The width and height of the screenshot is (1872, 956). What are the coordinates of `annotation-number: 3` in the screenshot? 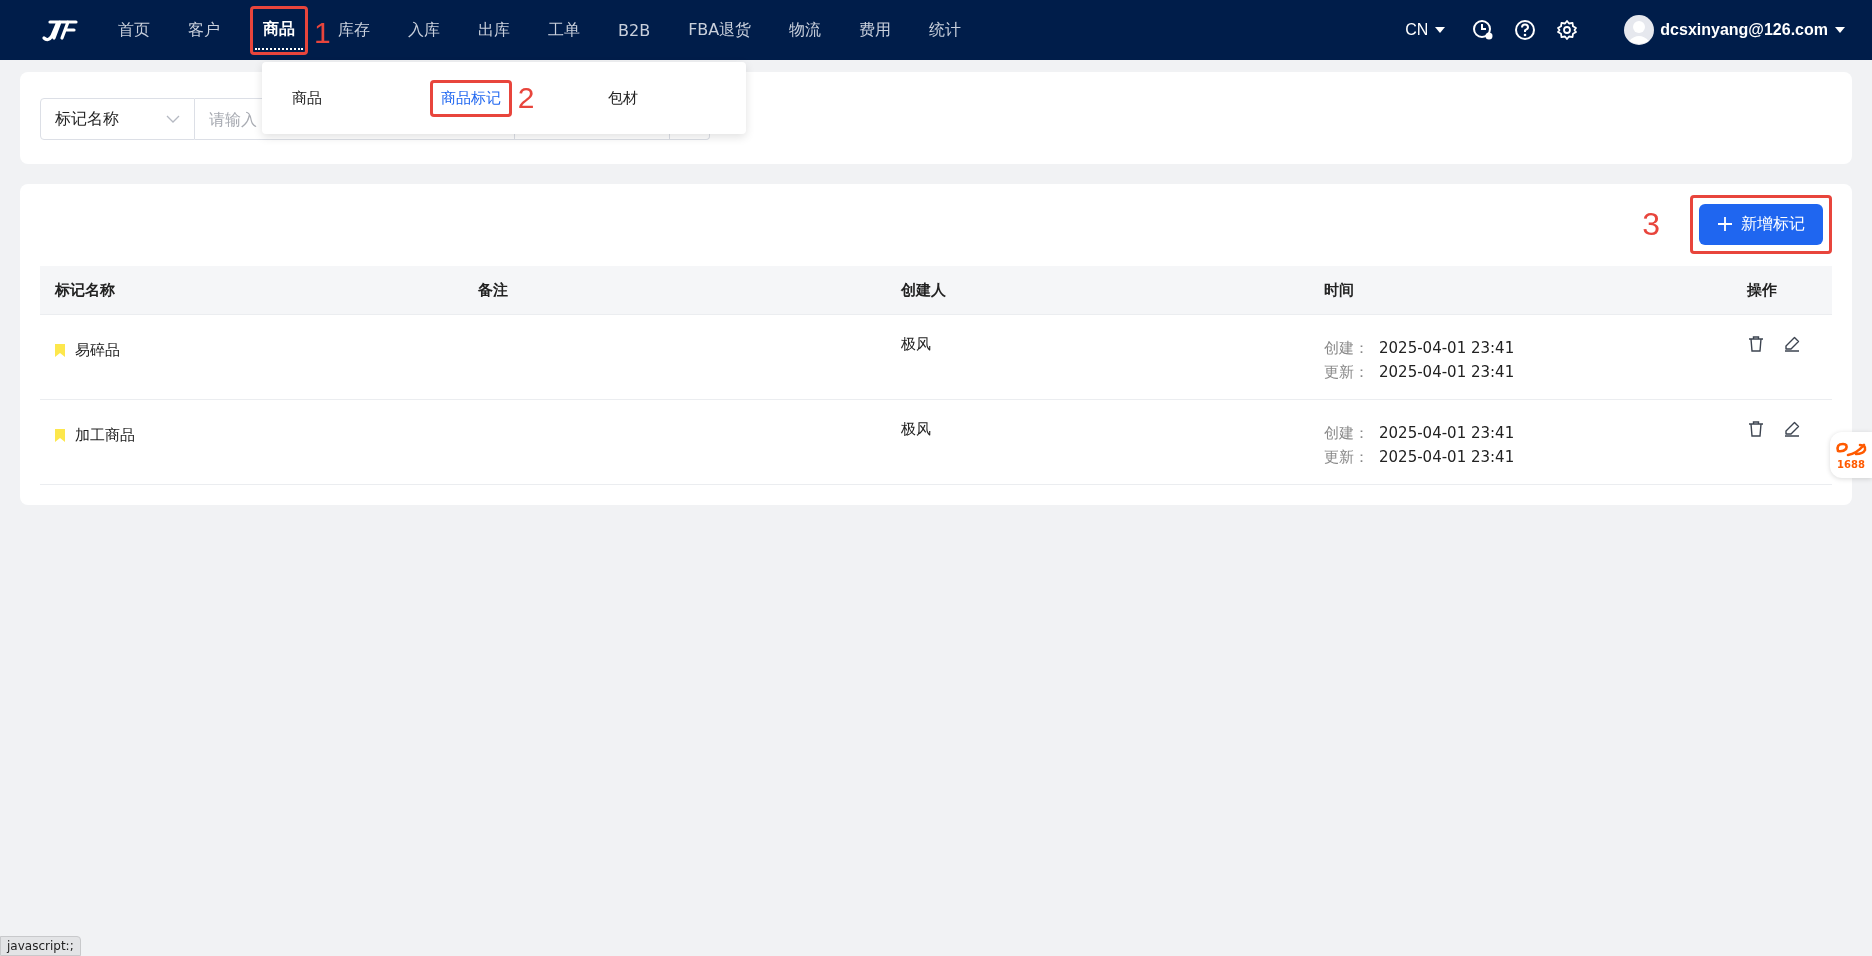 It's located at (1651, 224).